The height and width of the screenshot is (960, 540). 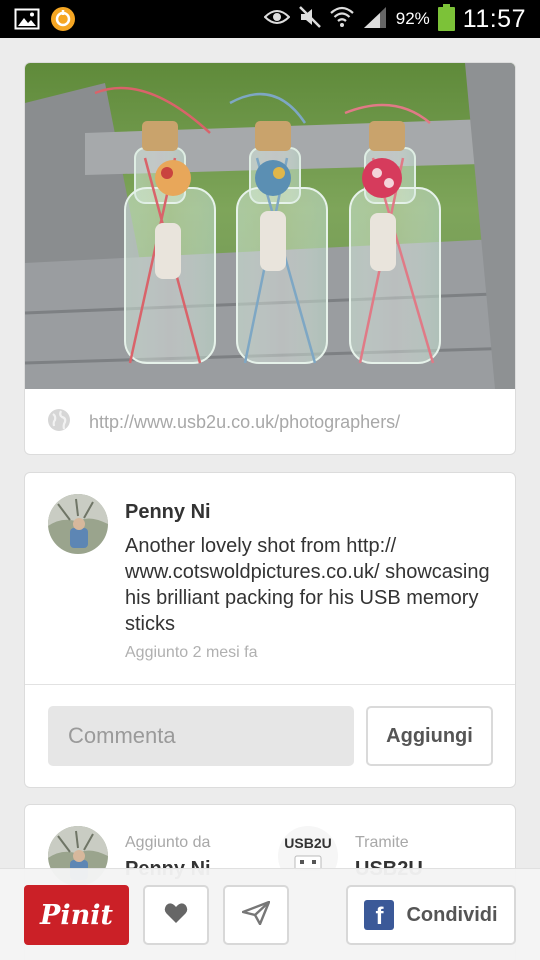 What do you see at coordinates (379, 915) in the screenshot?
I see `facebook-icon: f` at bounding box center [379, 915].